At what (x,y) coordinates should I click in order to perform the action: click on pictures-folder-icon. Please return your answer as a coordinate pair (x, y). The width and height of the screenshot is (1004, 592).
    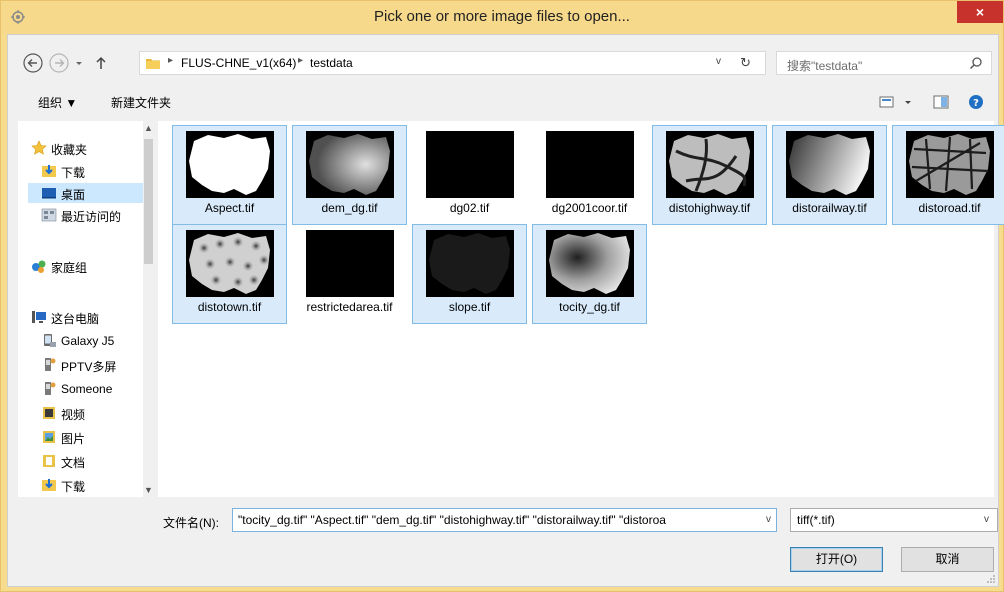
    Looking at the image, I should click on (49, 437).